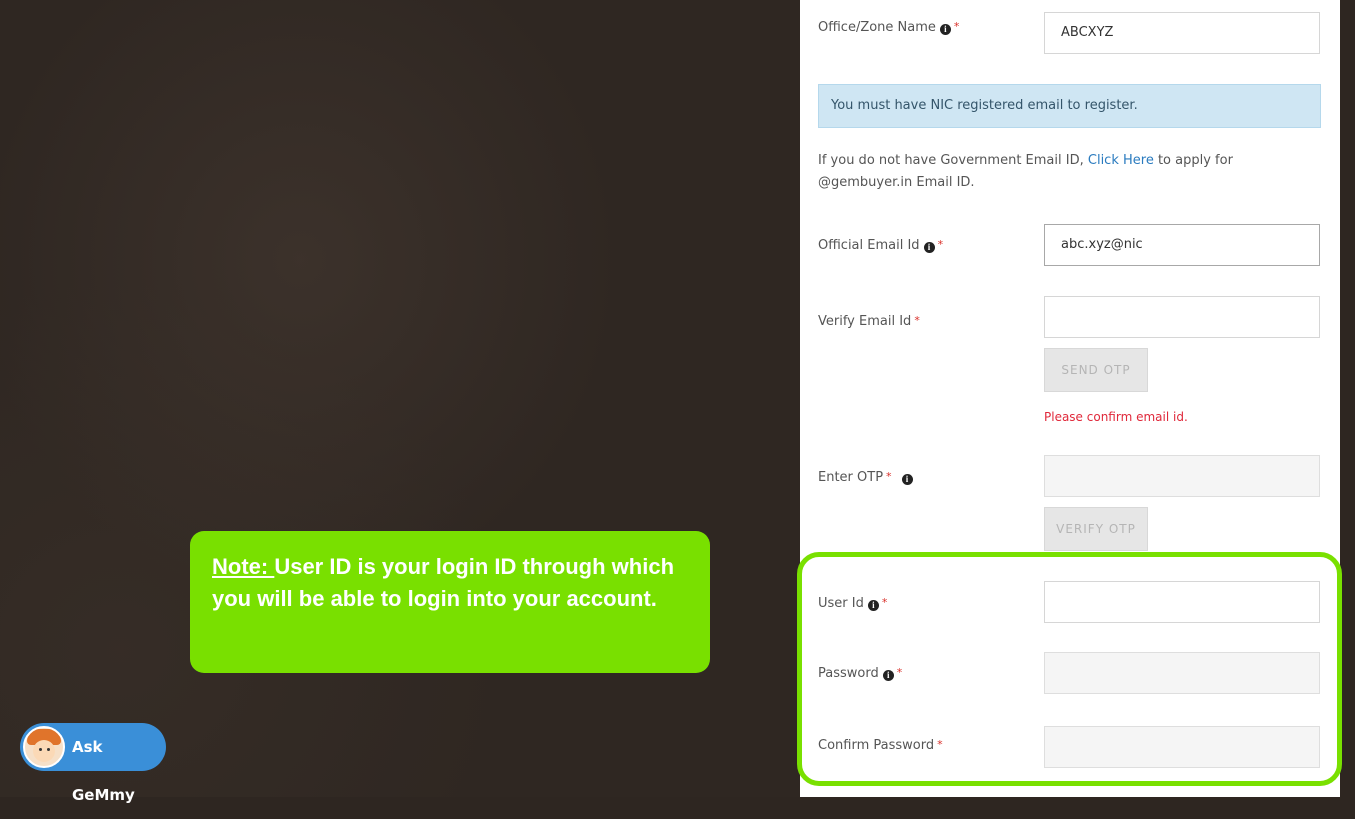 This screenshot has height=819, width=1355. I want to click on official-email-label-text: Official Email Id, so click(869, 245).